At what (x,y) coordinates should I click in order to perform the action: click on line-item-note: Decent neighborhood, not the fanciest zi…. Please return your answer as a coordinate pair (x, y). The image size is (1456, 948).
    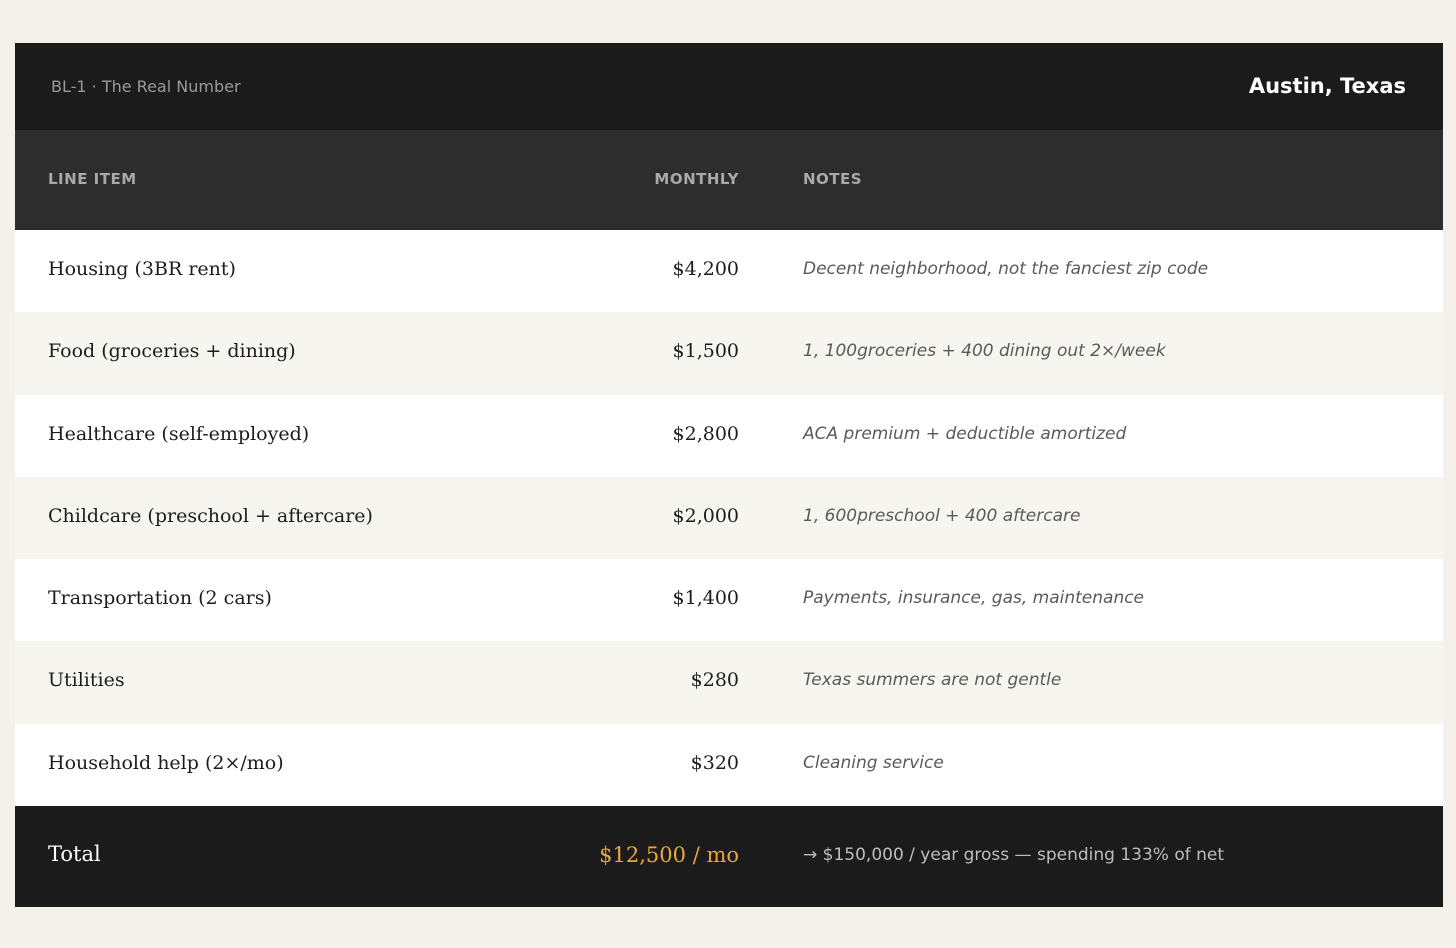
    Looking at the image, I should click on (1006, 269).